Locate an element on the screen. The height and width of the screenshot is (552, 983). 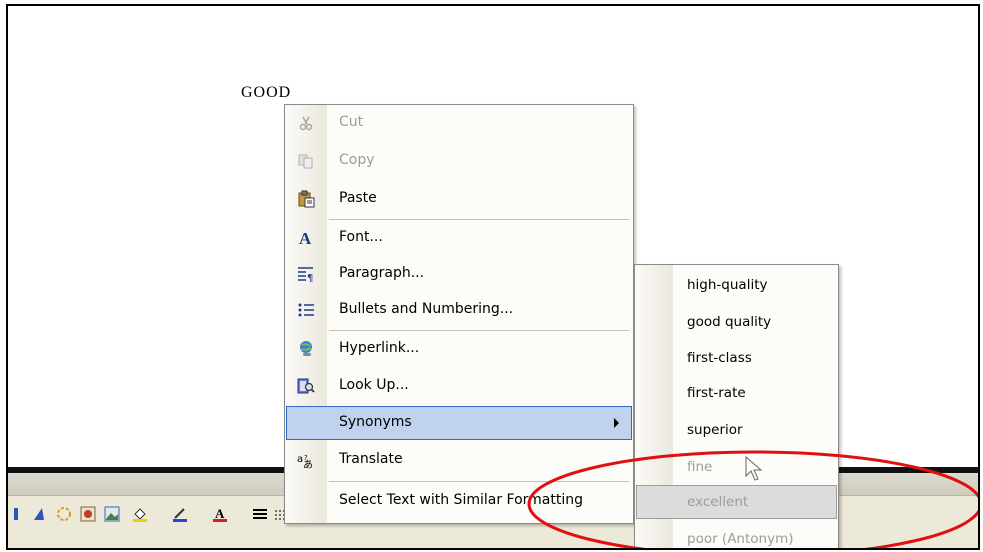
line-style-icon is located at coordinates (260, 514).